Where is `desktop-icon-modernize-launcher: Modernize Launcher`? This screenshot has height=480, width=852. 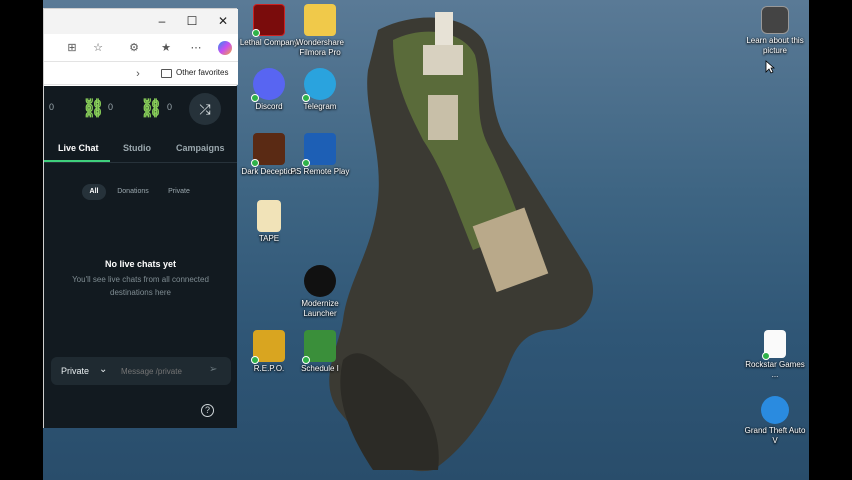
desktop-icon-modernize-launcher: Modernize Launcher is located at coordinates (320, 292).